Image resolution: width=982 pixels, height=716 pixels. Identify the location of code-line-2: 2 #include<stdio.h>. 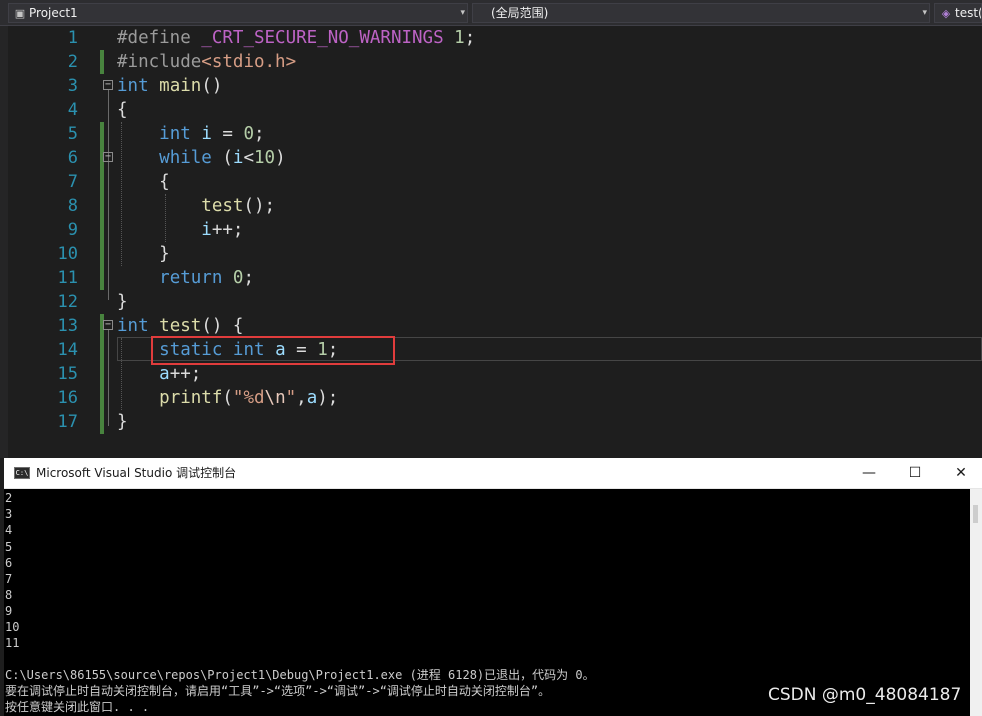
(491, 62).